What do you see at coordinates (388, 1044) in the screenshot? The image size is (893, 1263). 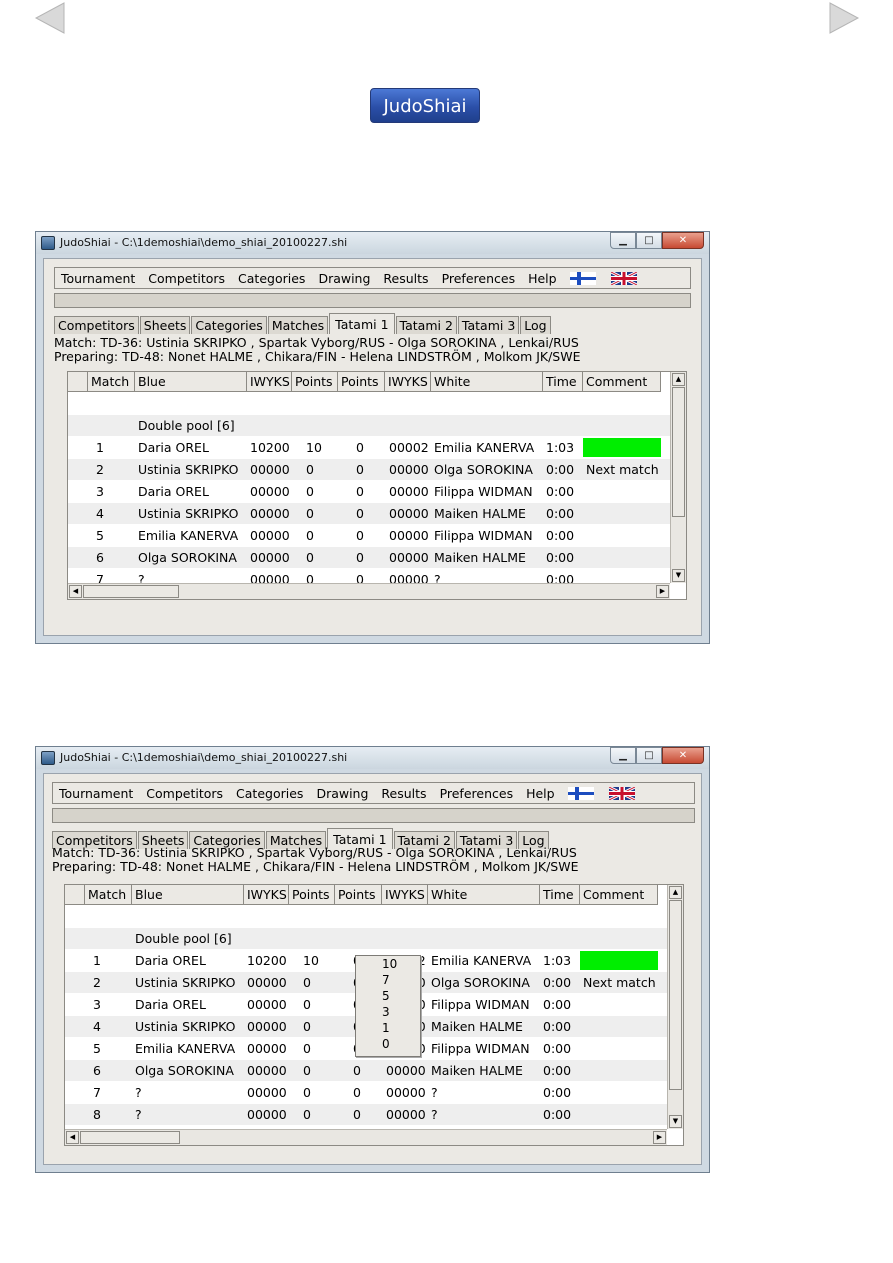 I see `points-option: 0` at bounding box center [388, 1044].